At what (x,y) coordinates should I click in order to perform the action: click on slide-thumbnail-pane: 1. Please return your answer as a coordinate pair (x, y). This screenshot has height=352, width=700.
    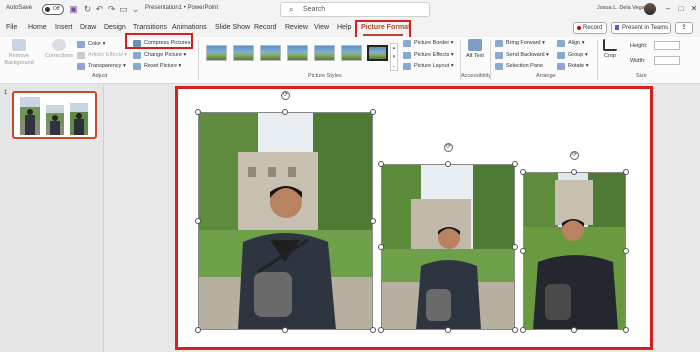
    Looking at the image, I should click on (52, 218).